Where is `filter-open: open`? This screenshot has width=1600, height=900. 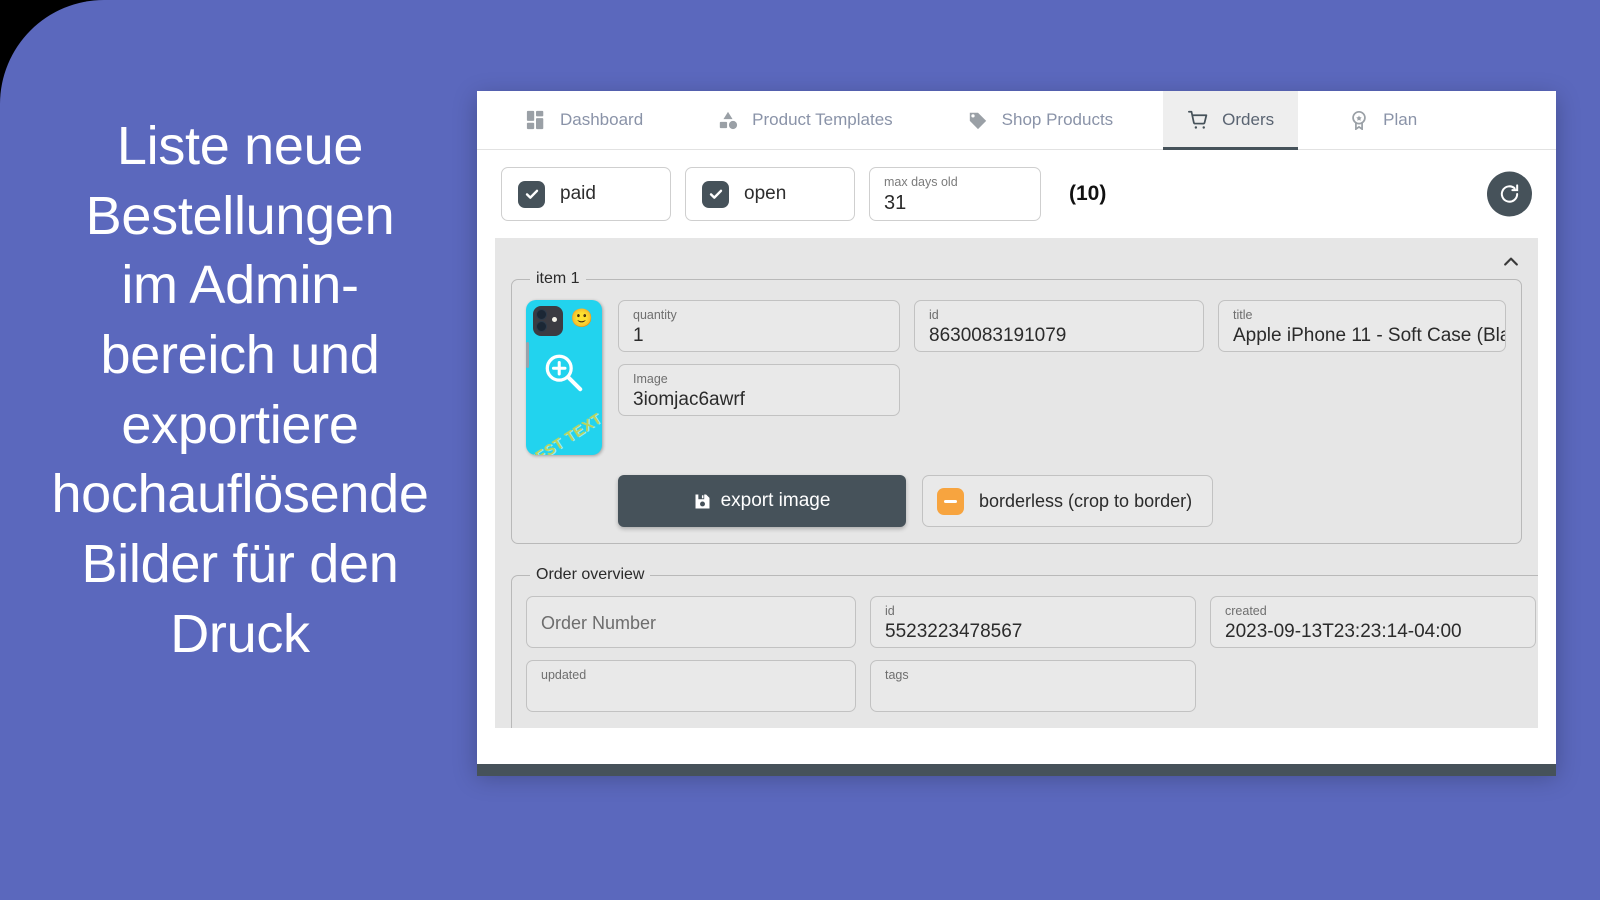
filter-open: open is located at coordinates (770, 194).